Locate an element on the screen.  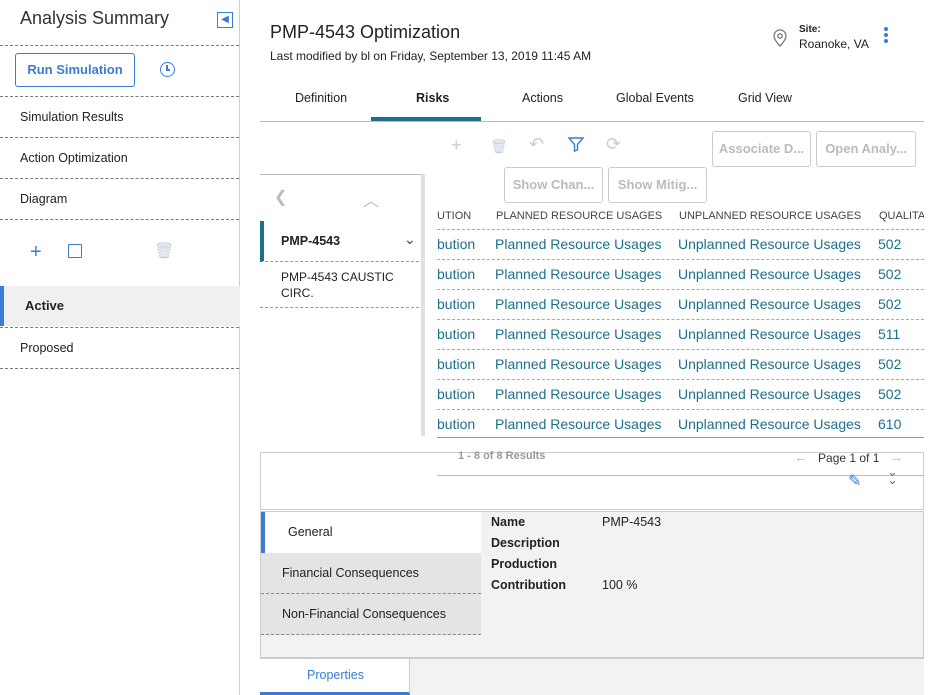
pagination: ← Page 1 of 1 → is located at coordinates (848, 457).